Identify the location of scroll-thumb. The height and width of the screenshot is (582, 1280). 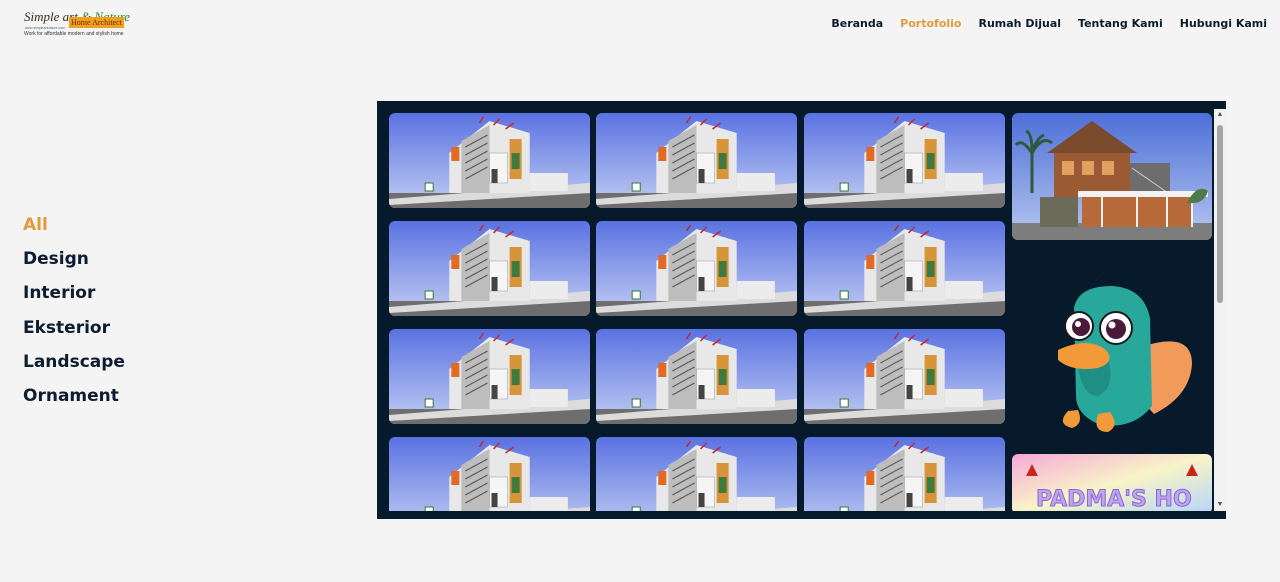
(1220, 214).